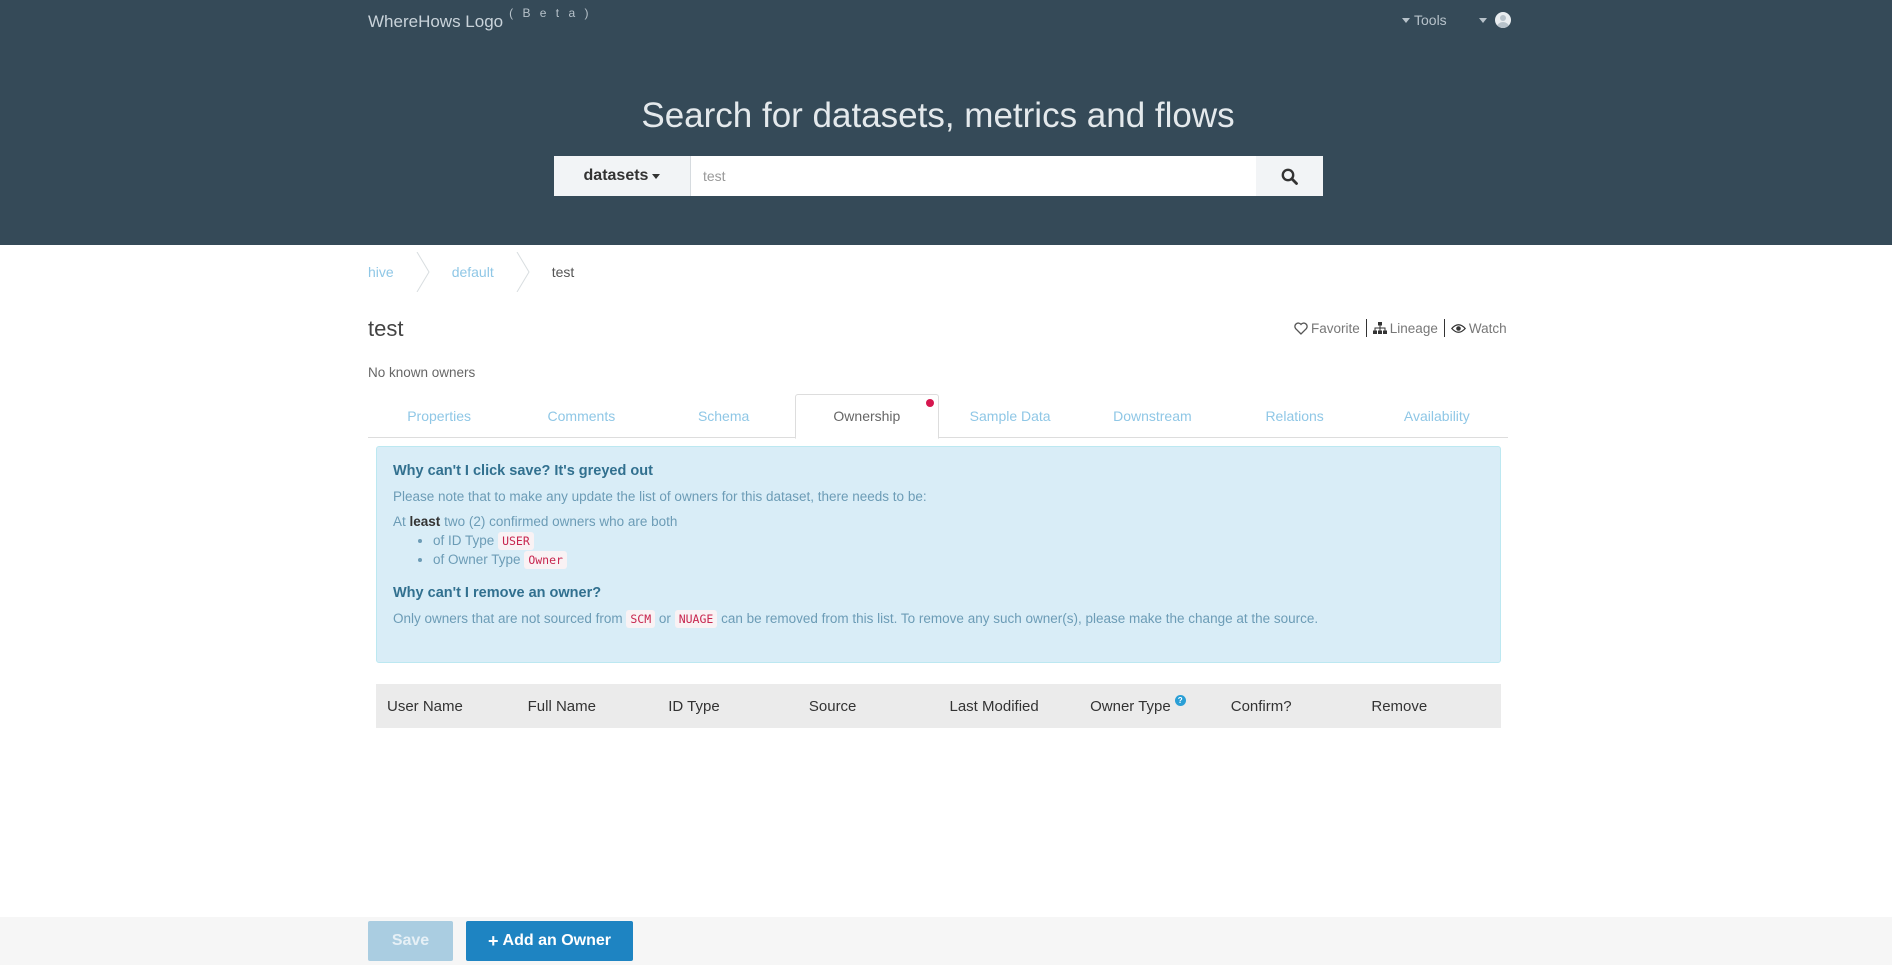  Describe the element at coordinates (958, 560) in the screenshot. I see `list-item: of Owner Type Owner` at that location.